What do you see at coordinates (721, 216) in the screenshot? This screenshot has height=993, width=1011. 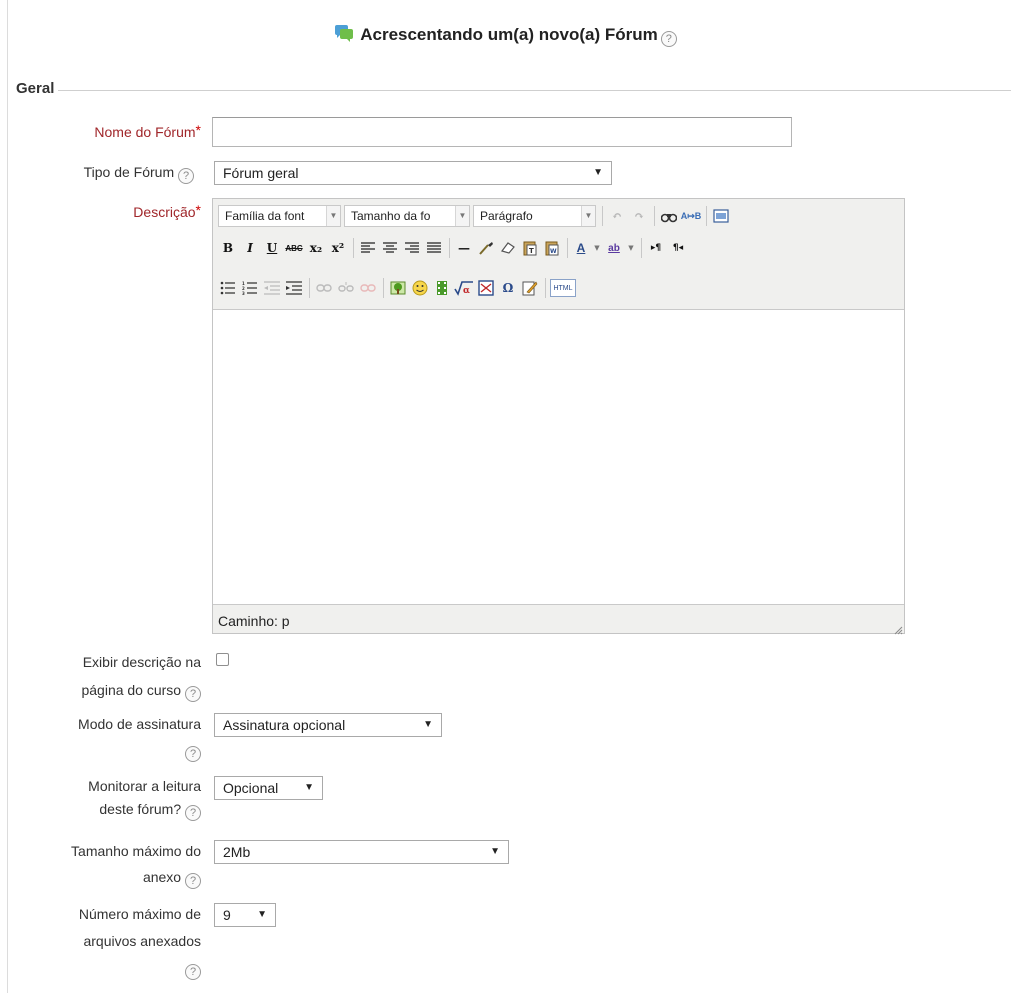 I see `fullscreen-icon` at bounding box center [721, 216].